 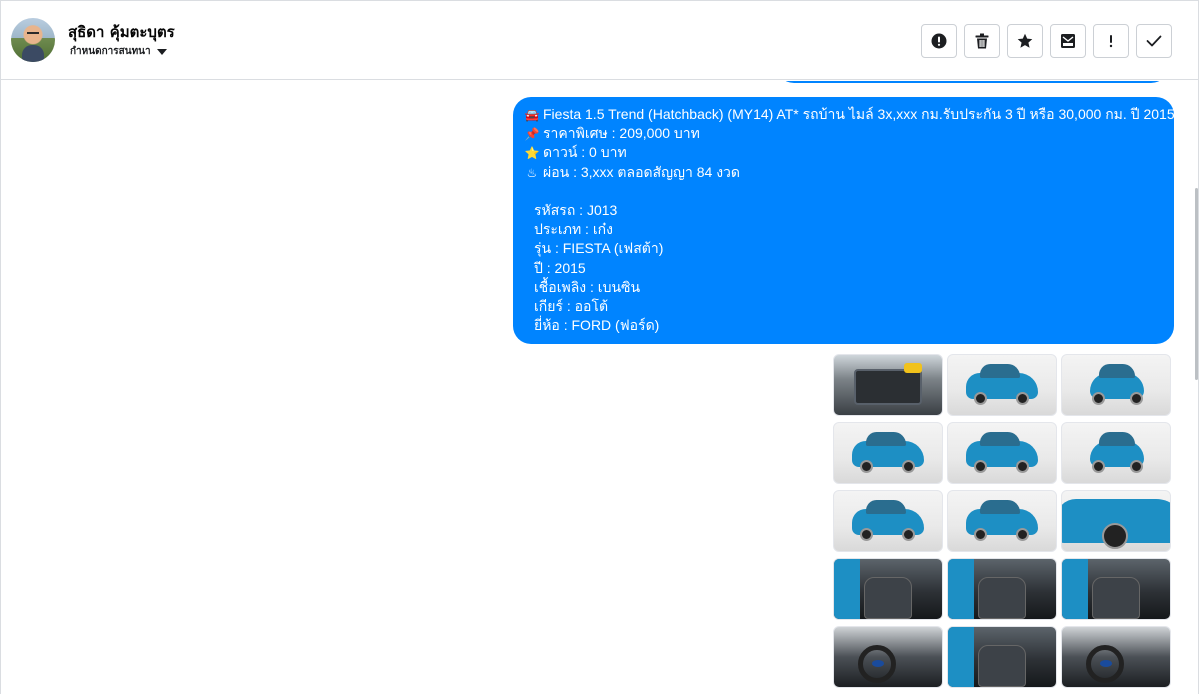 I want to click on caret-down-icon, so click(x=161, y=51).